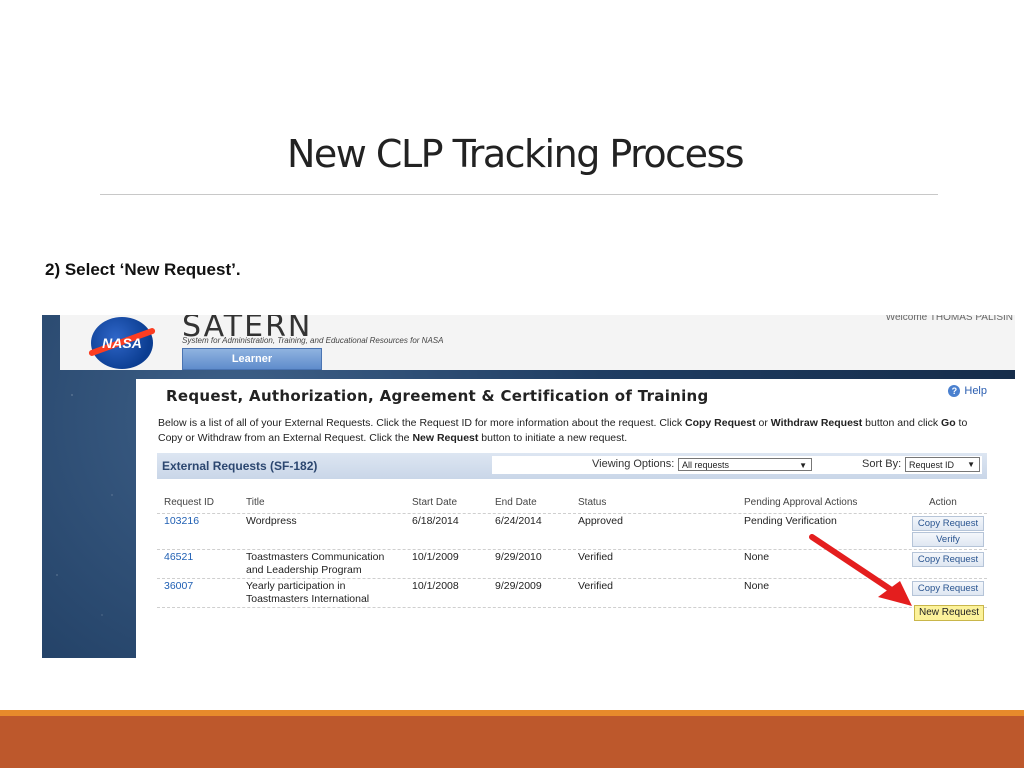 The width and height of the screenshot is (1024, 768). What do you see at coordinates (519, 194) in the screenshot?
I see `title-divider` at bounding box center [519, 194].